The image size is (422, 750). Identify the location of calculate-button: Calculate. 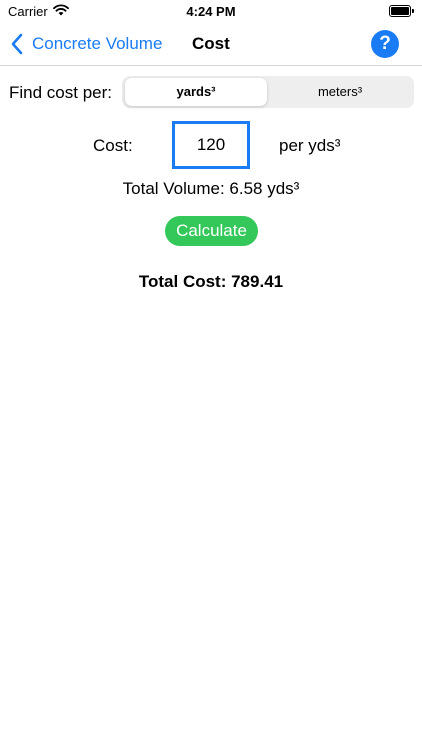
(211, 231).